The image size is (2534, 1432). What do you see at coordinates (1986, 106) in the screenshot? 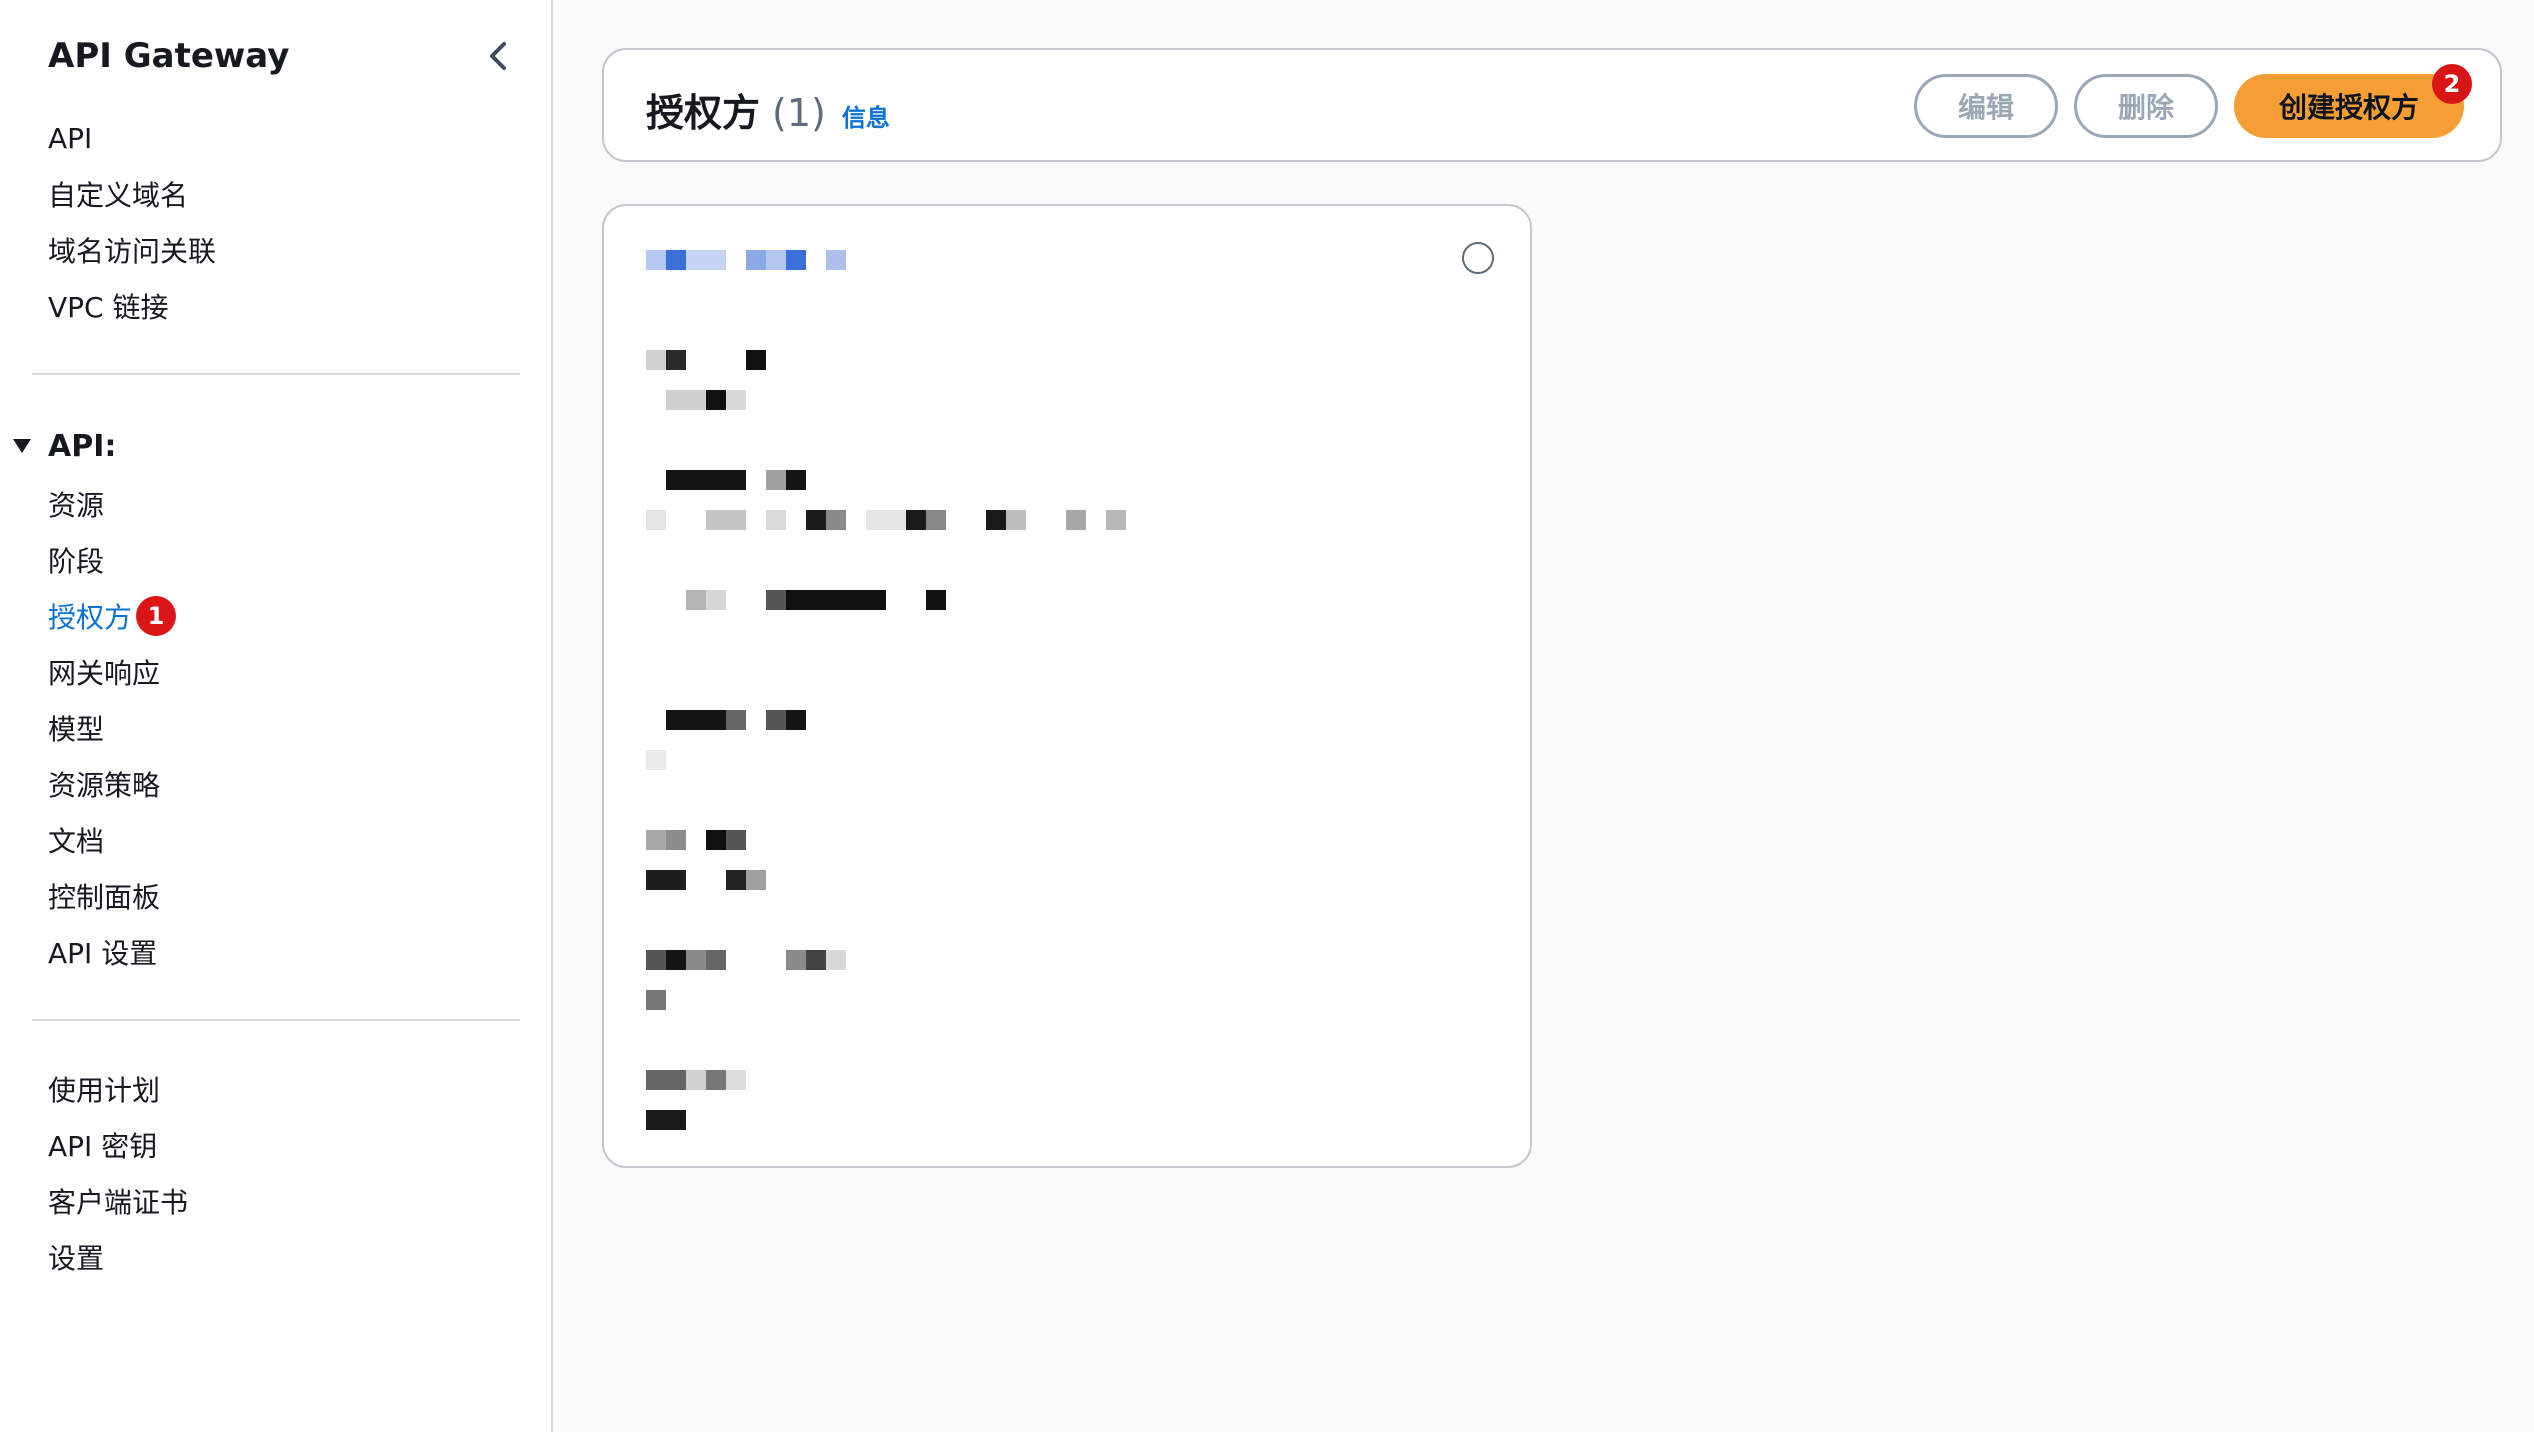
I see `edit-button: 编辑` at bounding box center [1986, 106].